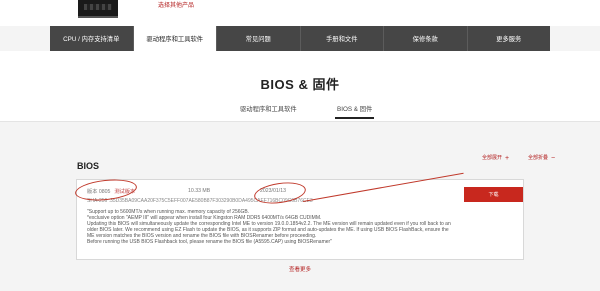 The width and height of the screenshot is (600, 291). Describe the element at coordinates (383, 187) in the screenshot. I see `annotation-line` at that location.